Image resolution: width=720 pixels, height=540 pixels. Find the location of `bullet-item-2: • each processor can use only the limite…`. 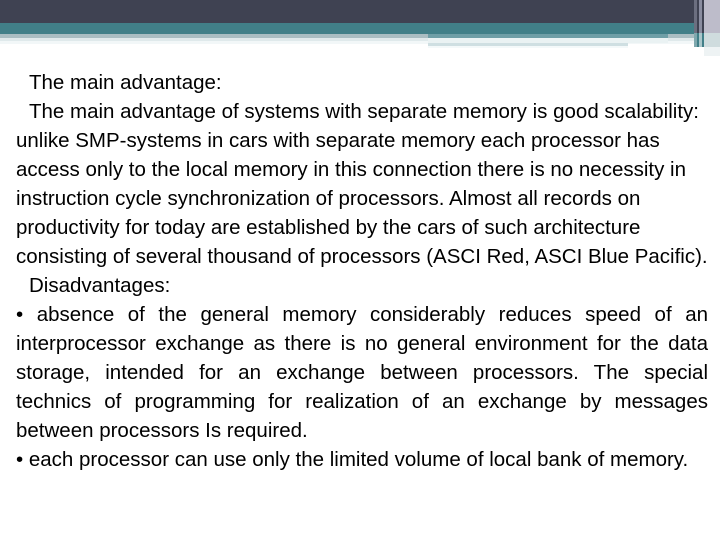

bullet-item-2: • each processor can use only the limite… is located at coordinates (352, 459).